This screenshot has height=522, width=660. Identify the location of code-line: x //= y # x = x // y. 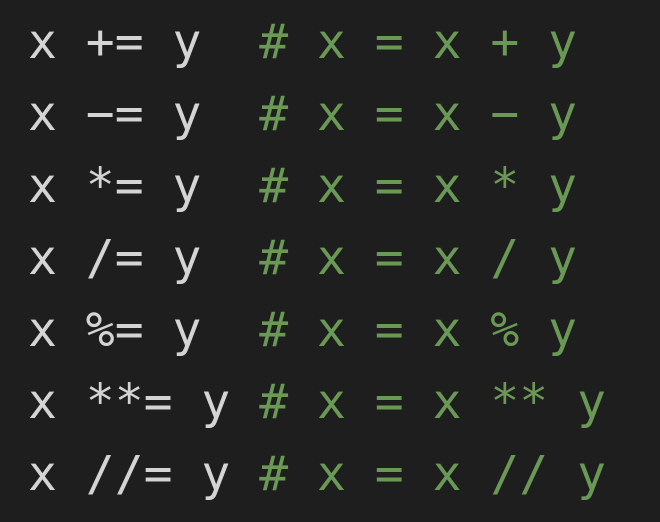
(344, 474).